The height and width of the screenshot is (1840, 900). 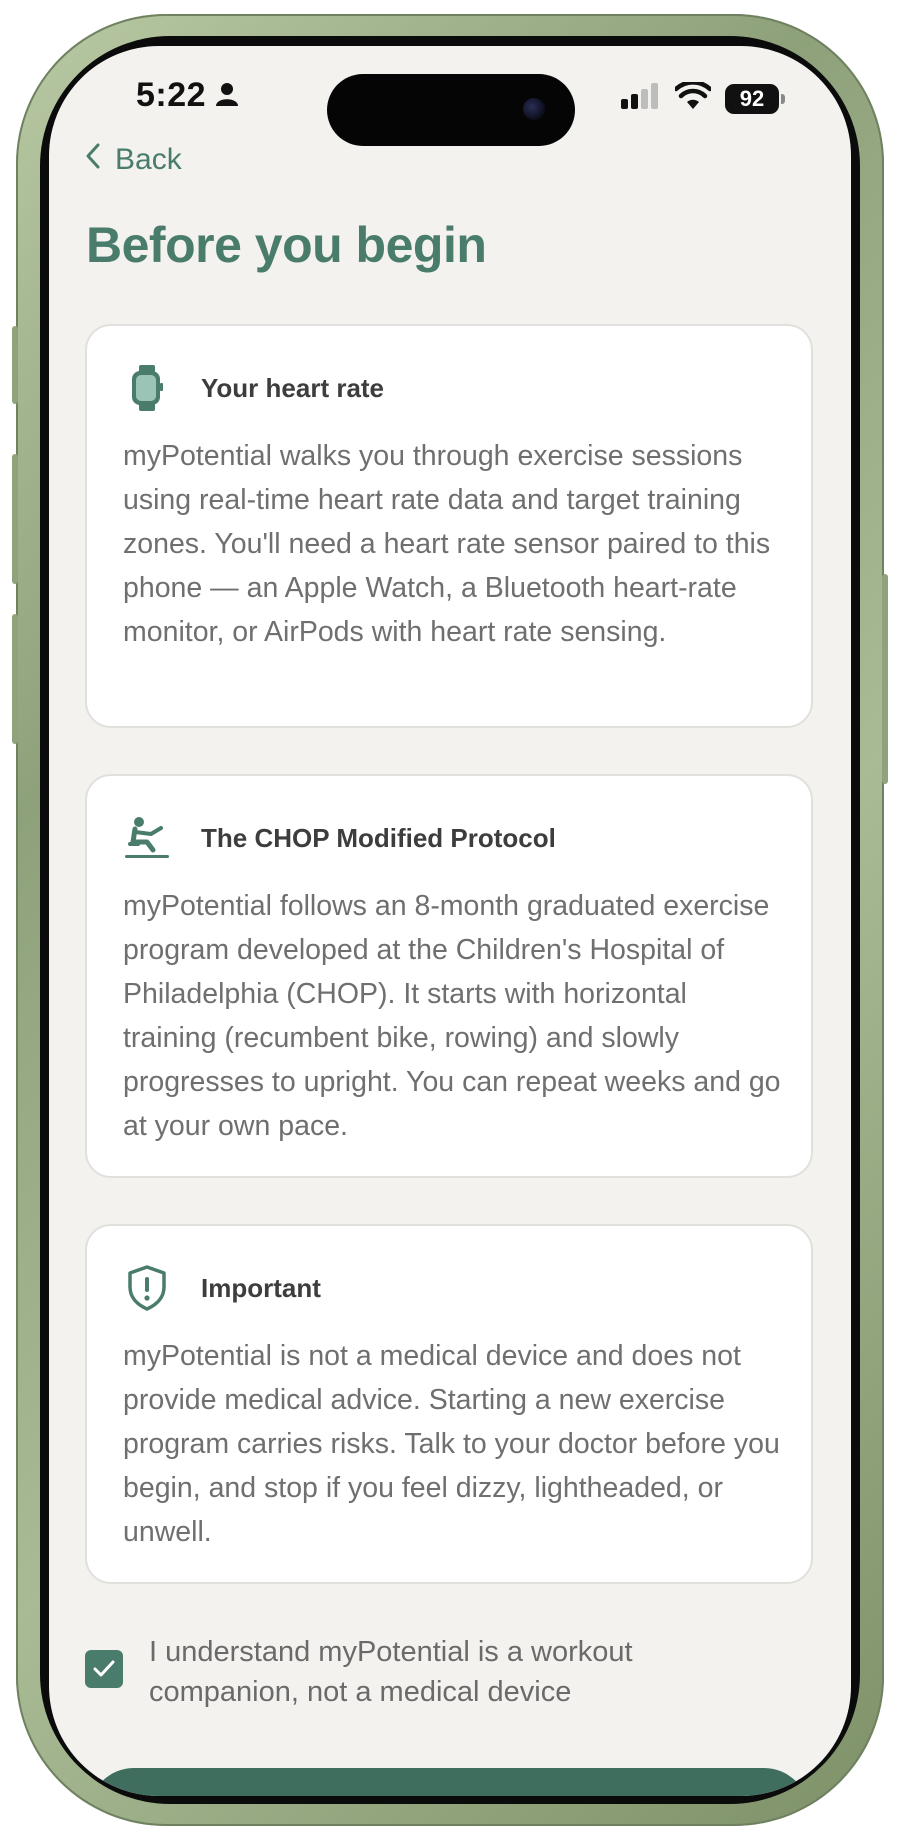 I want to click on card-header: The CHOP Modified Protocol, so click(x=339, y=838).